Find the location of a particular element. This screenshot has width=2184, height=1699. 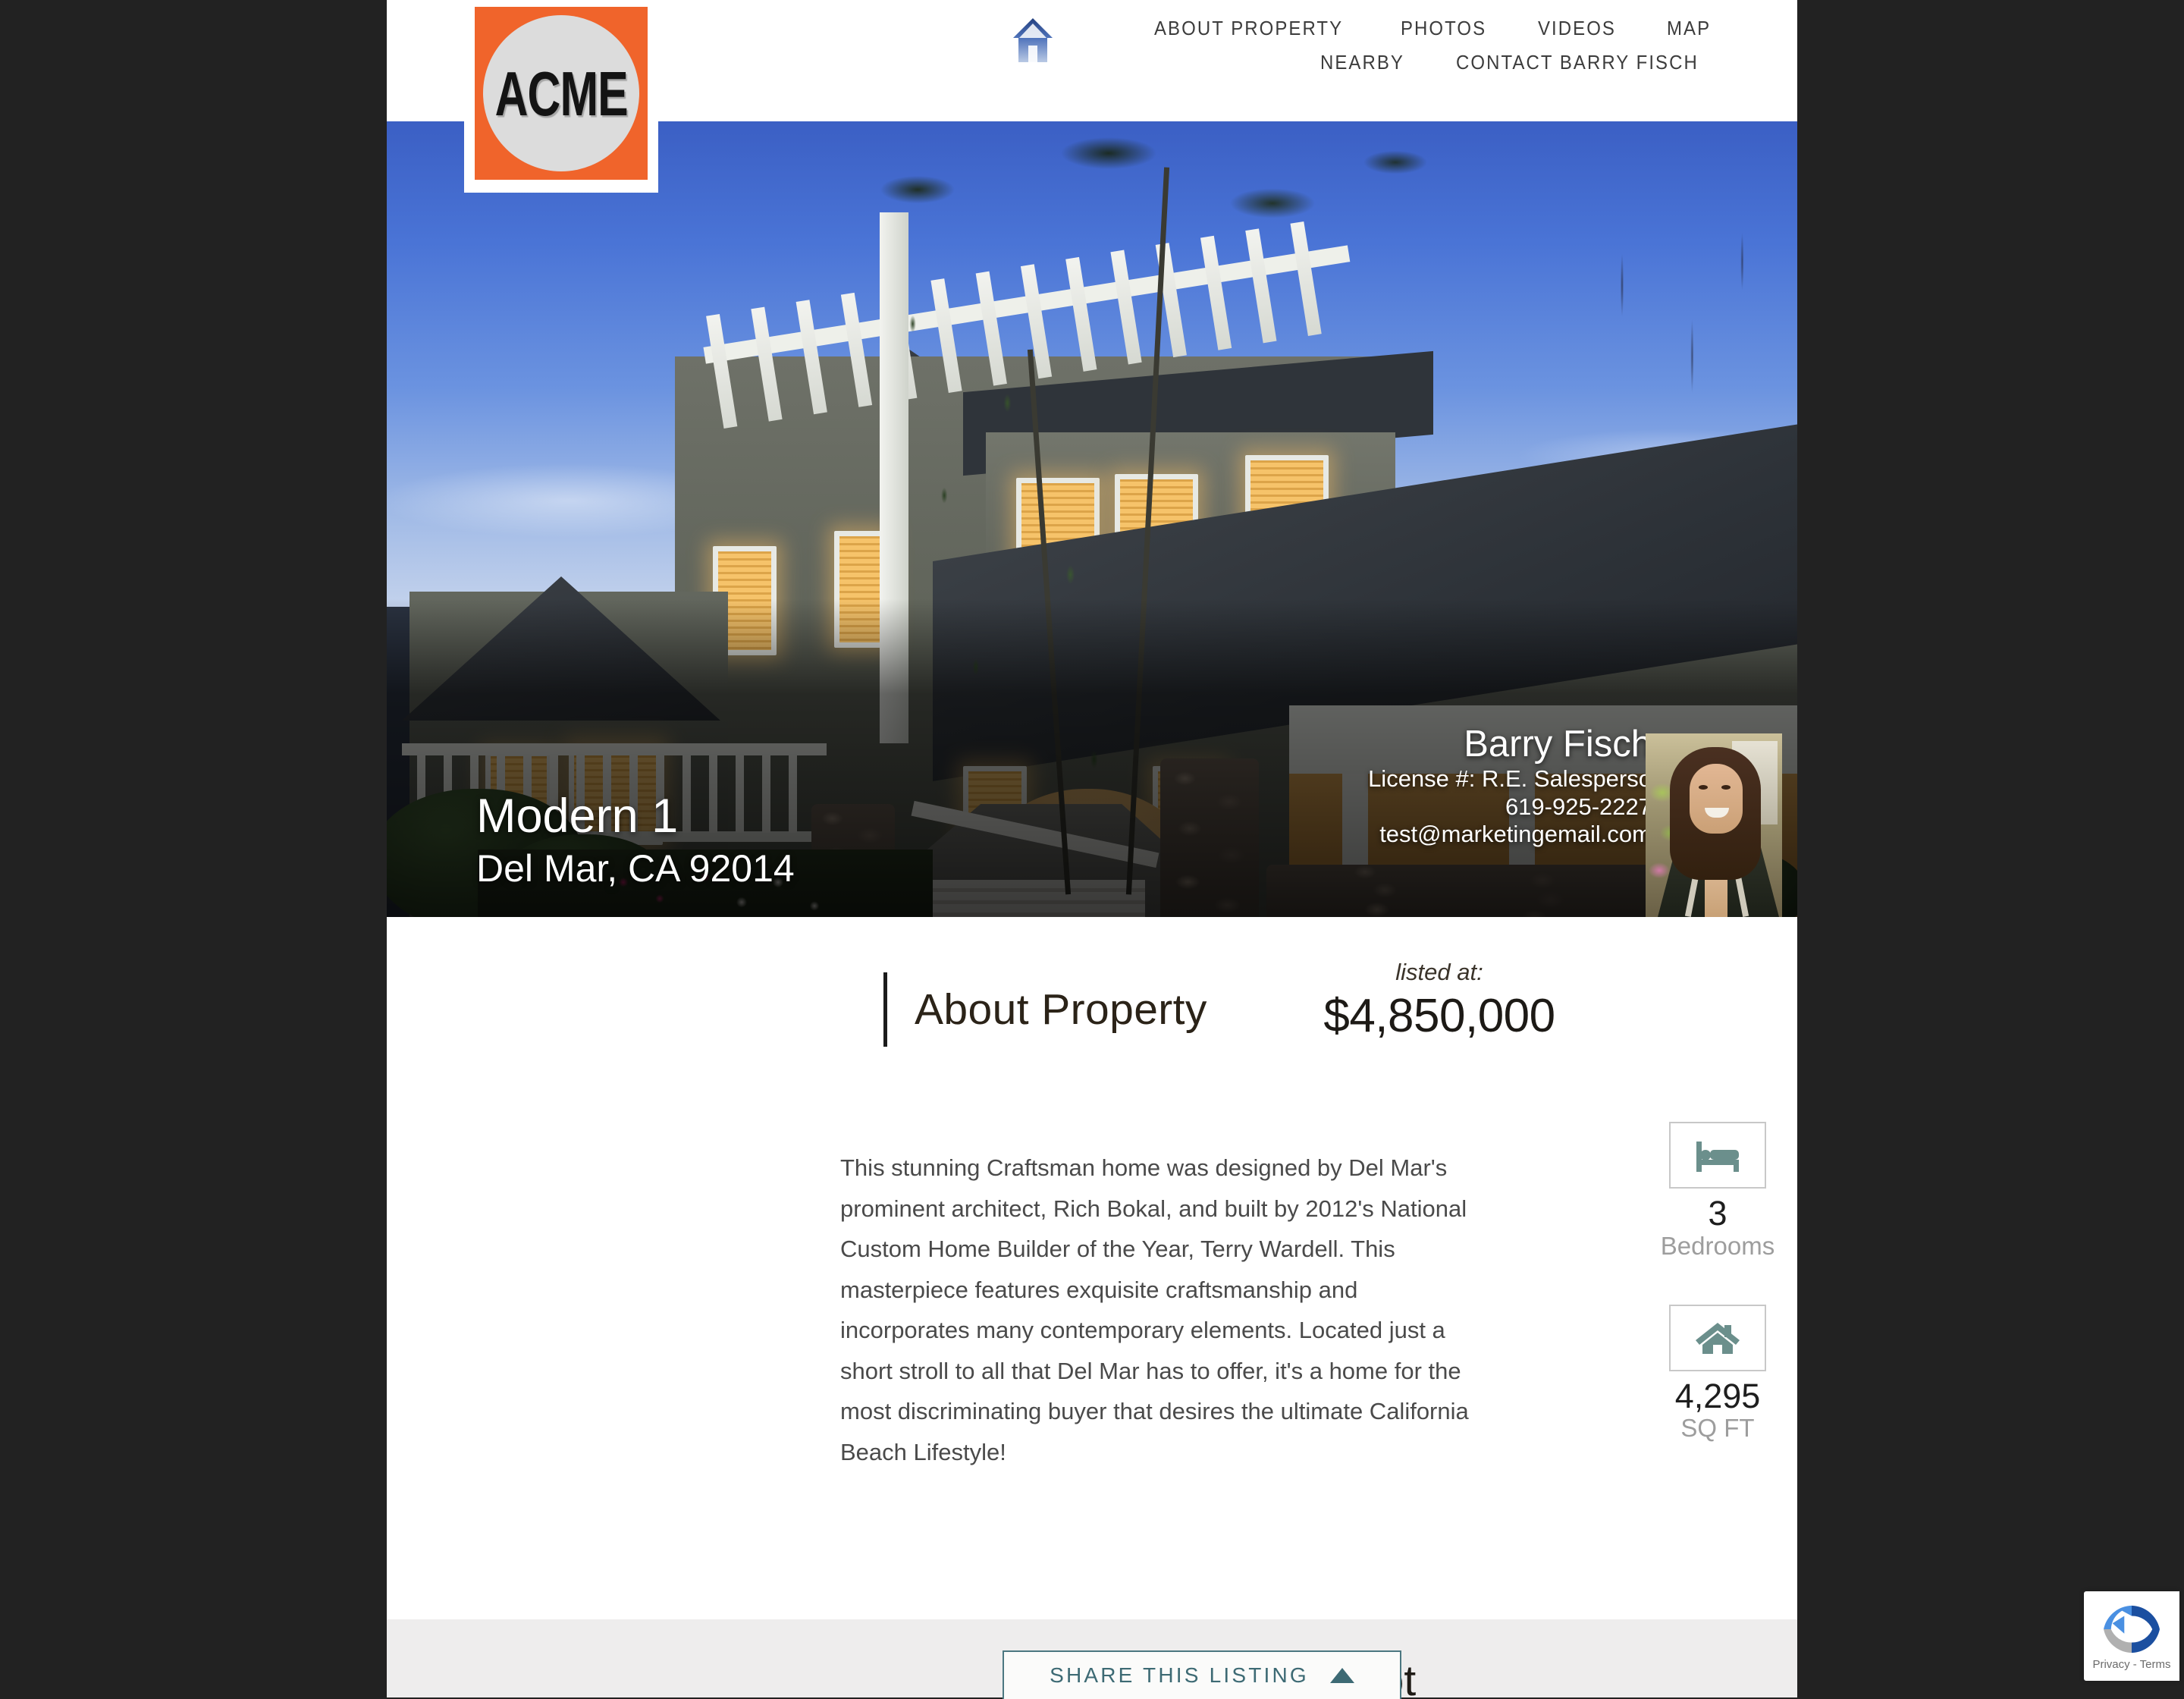

property-title: Modern 1 is located at coordinates (577, 816).